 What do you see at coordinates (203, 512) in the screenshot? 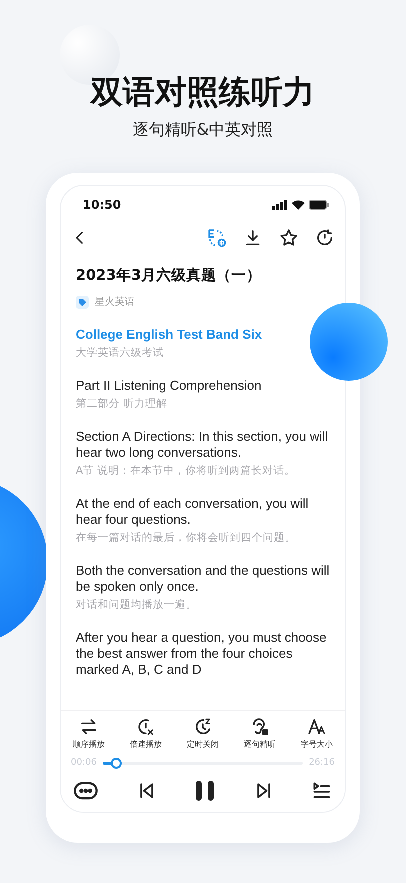
I see `english-sentence: At the end of each conversation, you will hear four questions.` at bounding box center [203, 512].